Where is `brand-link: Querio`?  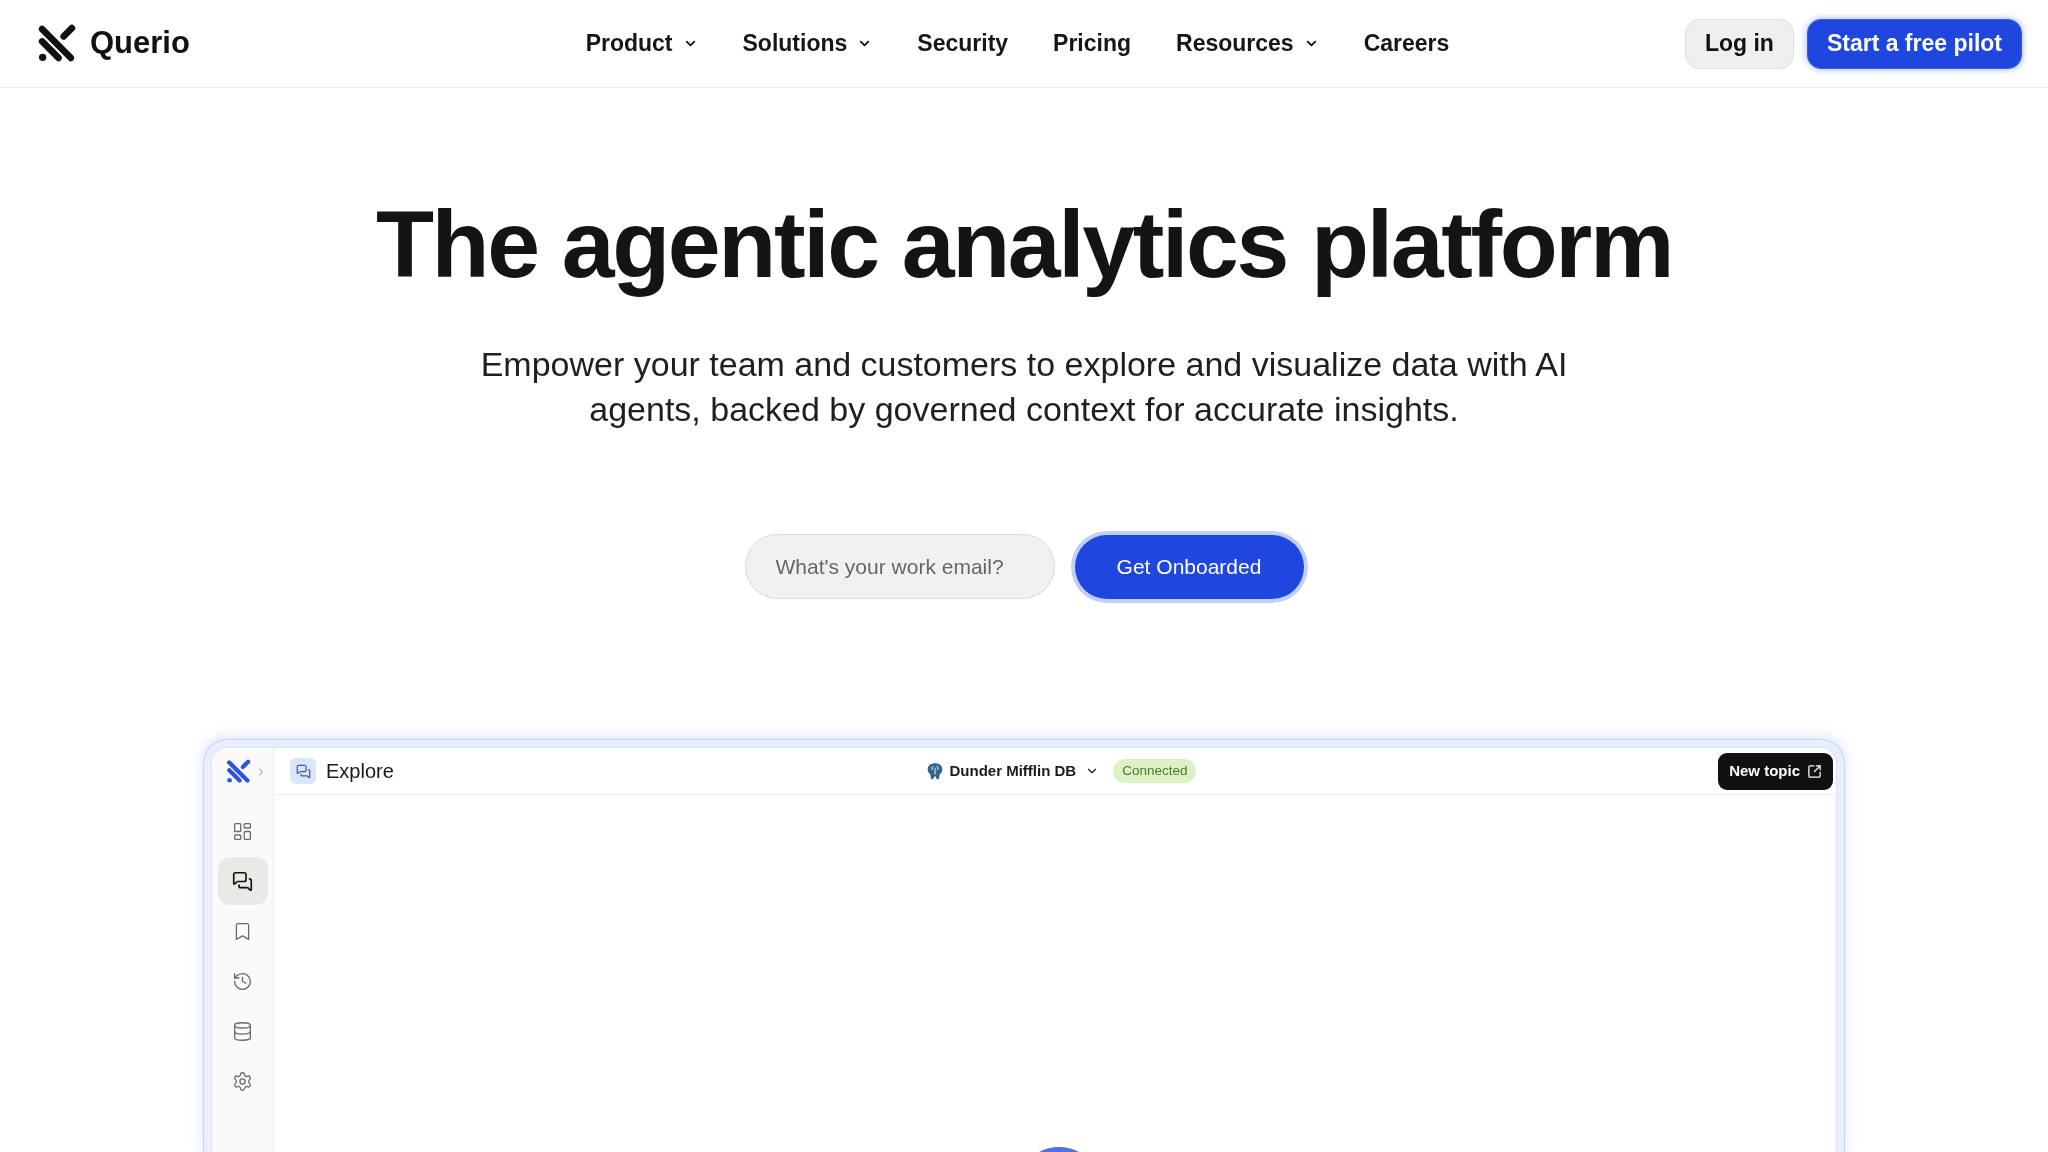
brand-link: Querio is located at coordinates (113, 43).